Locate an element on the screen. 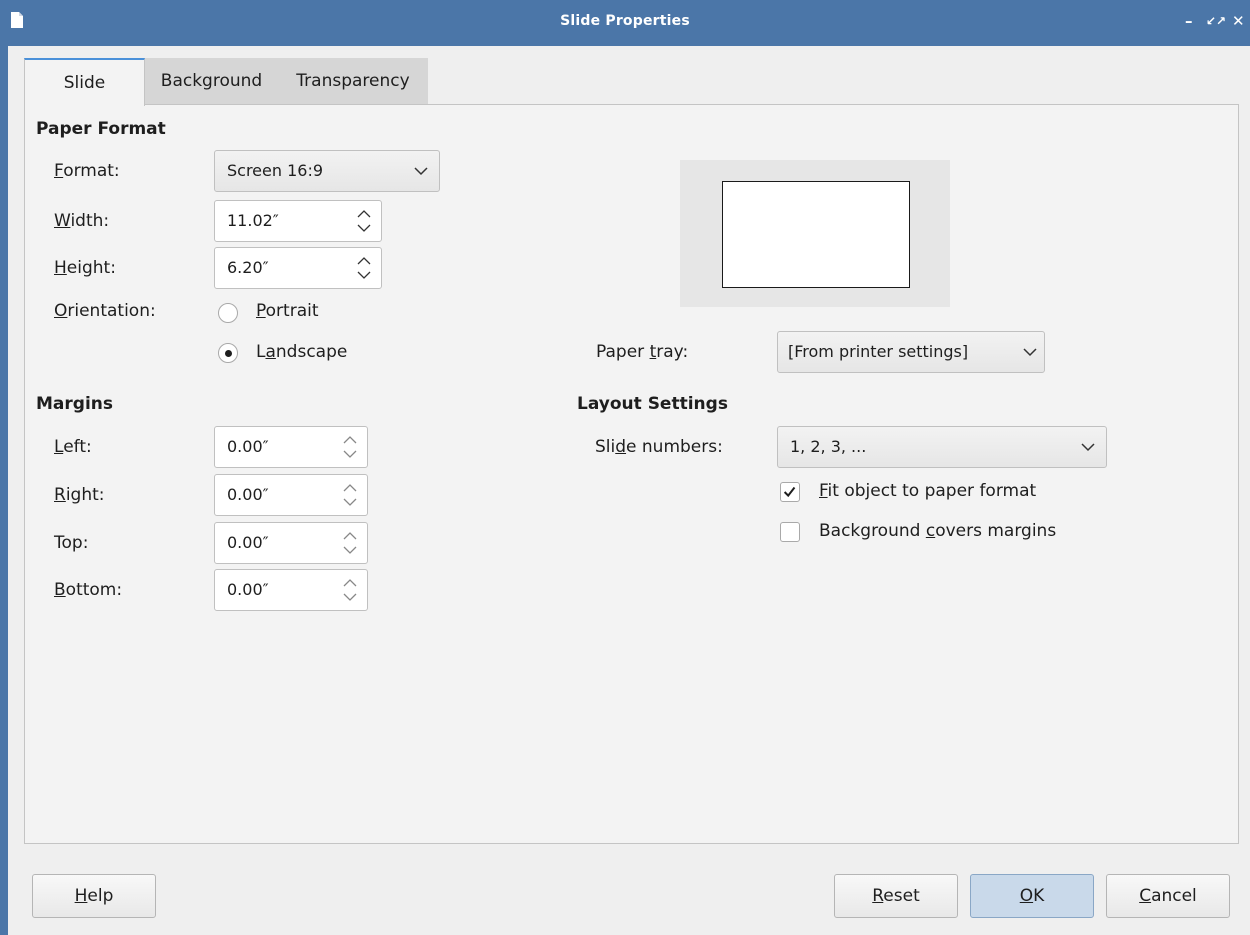 The width and height of the screenshot is (1250, 935). orientation-label: Orientation: is located at coordinates (105, 311).